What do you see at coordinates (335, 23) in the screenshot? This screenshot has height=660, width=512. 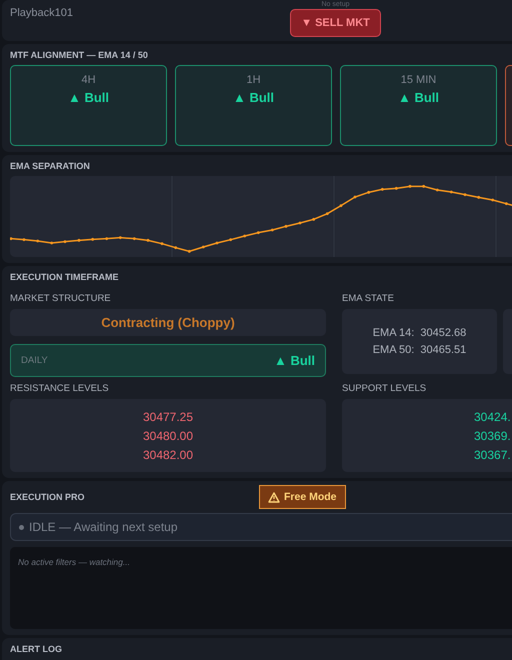 I see `sell-market-button: ▼ SELL MKT` at bounding box center [335, 23].